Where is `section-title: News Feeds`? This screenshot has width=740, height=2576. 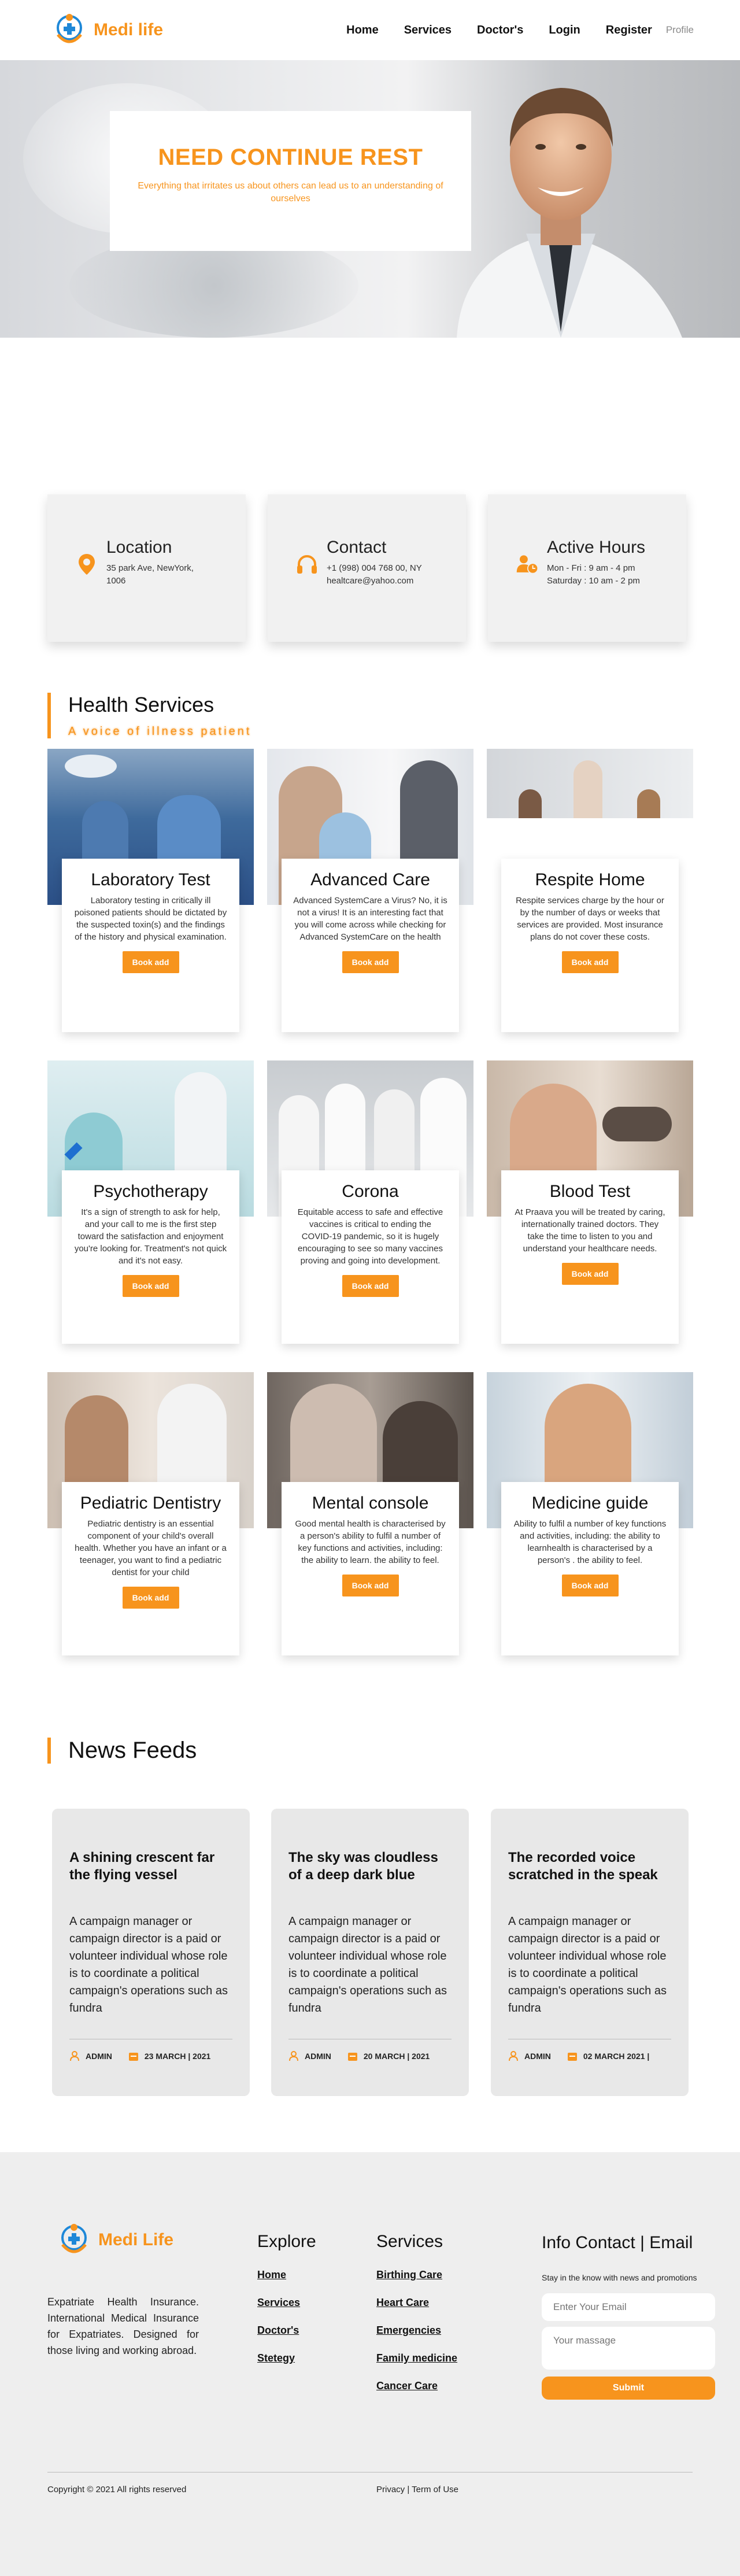
section-title: News Feeds is located at coordinates (132, 1750).